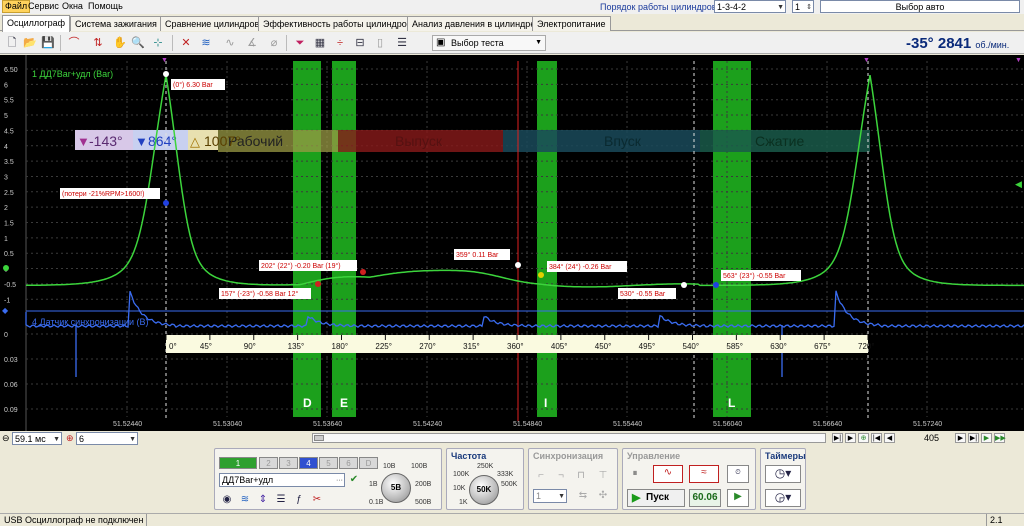 The image size is (1024, 526). Describe the element at coordinates (656, 498) in the screenshot. I see `start-button: ▶ Пуск` at that location.